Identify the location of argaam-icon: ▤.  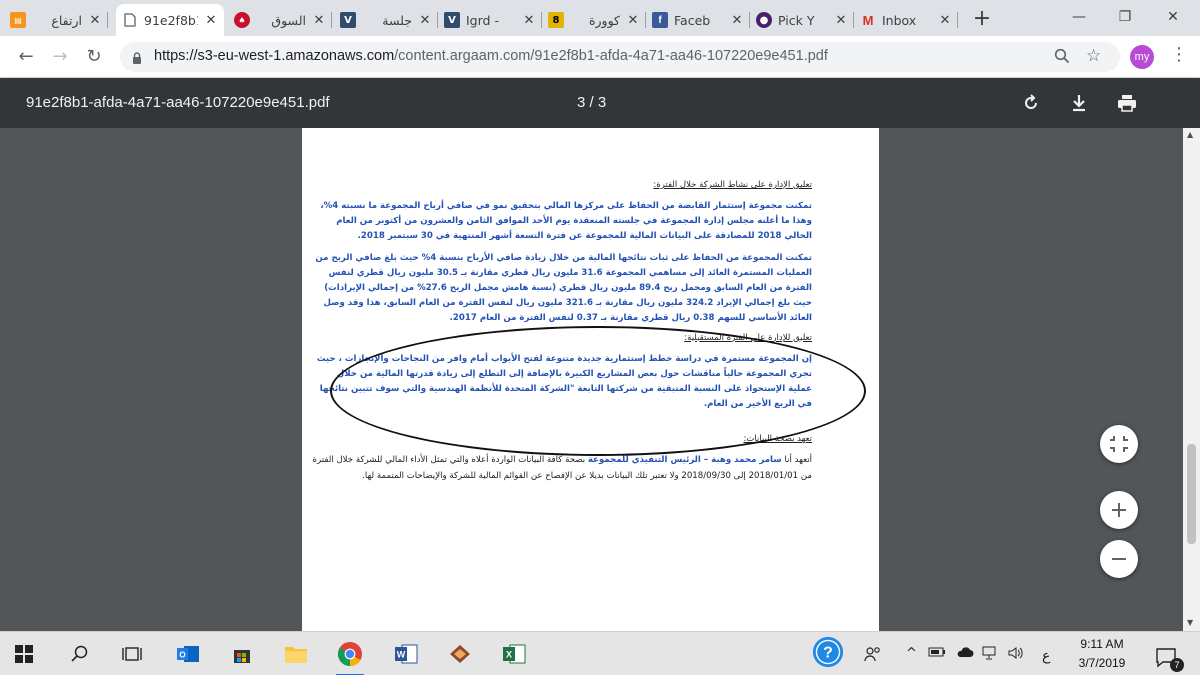
(18, 20).